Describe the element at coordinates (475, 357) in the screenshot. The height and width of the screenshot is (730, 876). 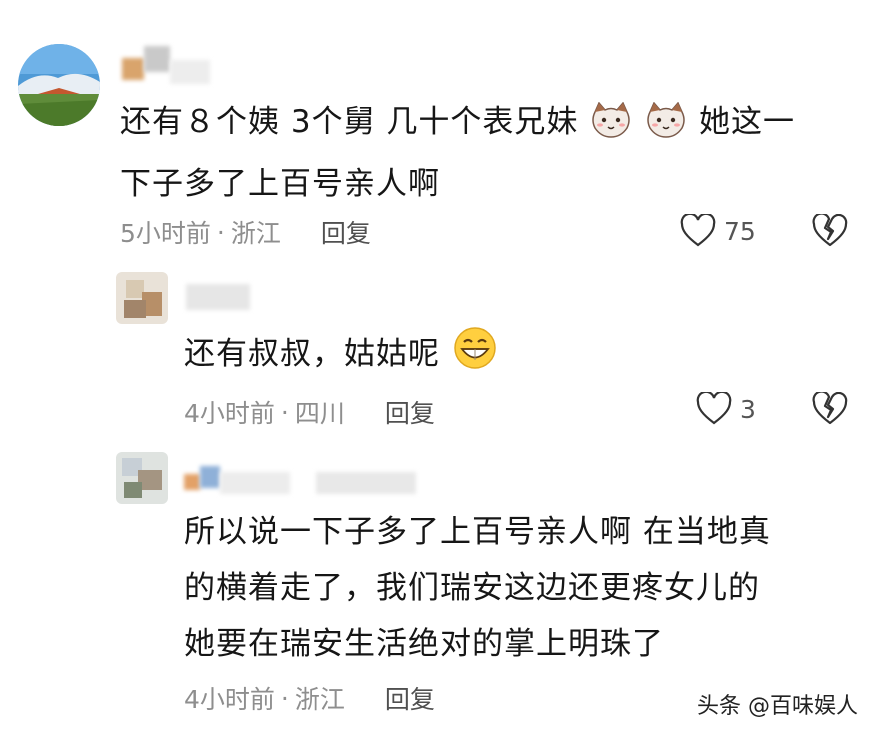
I see `grinning-face-emoji` at that location.